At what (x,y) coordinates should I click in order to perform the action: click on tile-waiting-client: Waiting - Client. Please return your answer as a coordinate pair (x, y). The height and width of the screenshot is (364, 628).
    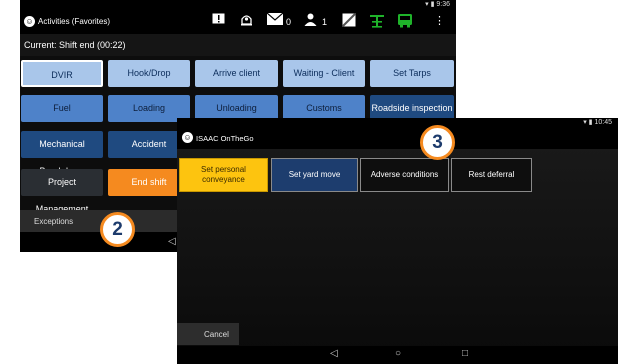
    Looking at the image, I should click on (324, 73).